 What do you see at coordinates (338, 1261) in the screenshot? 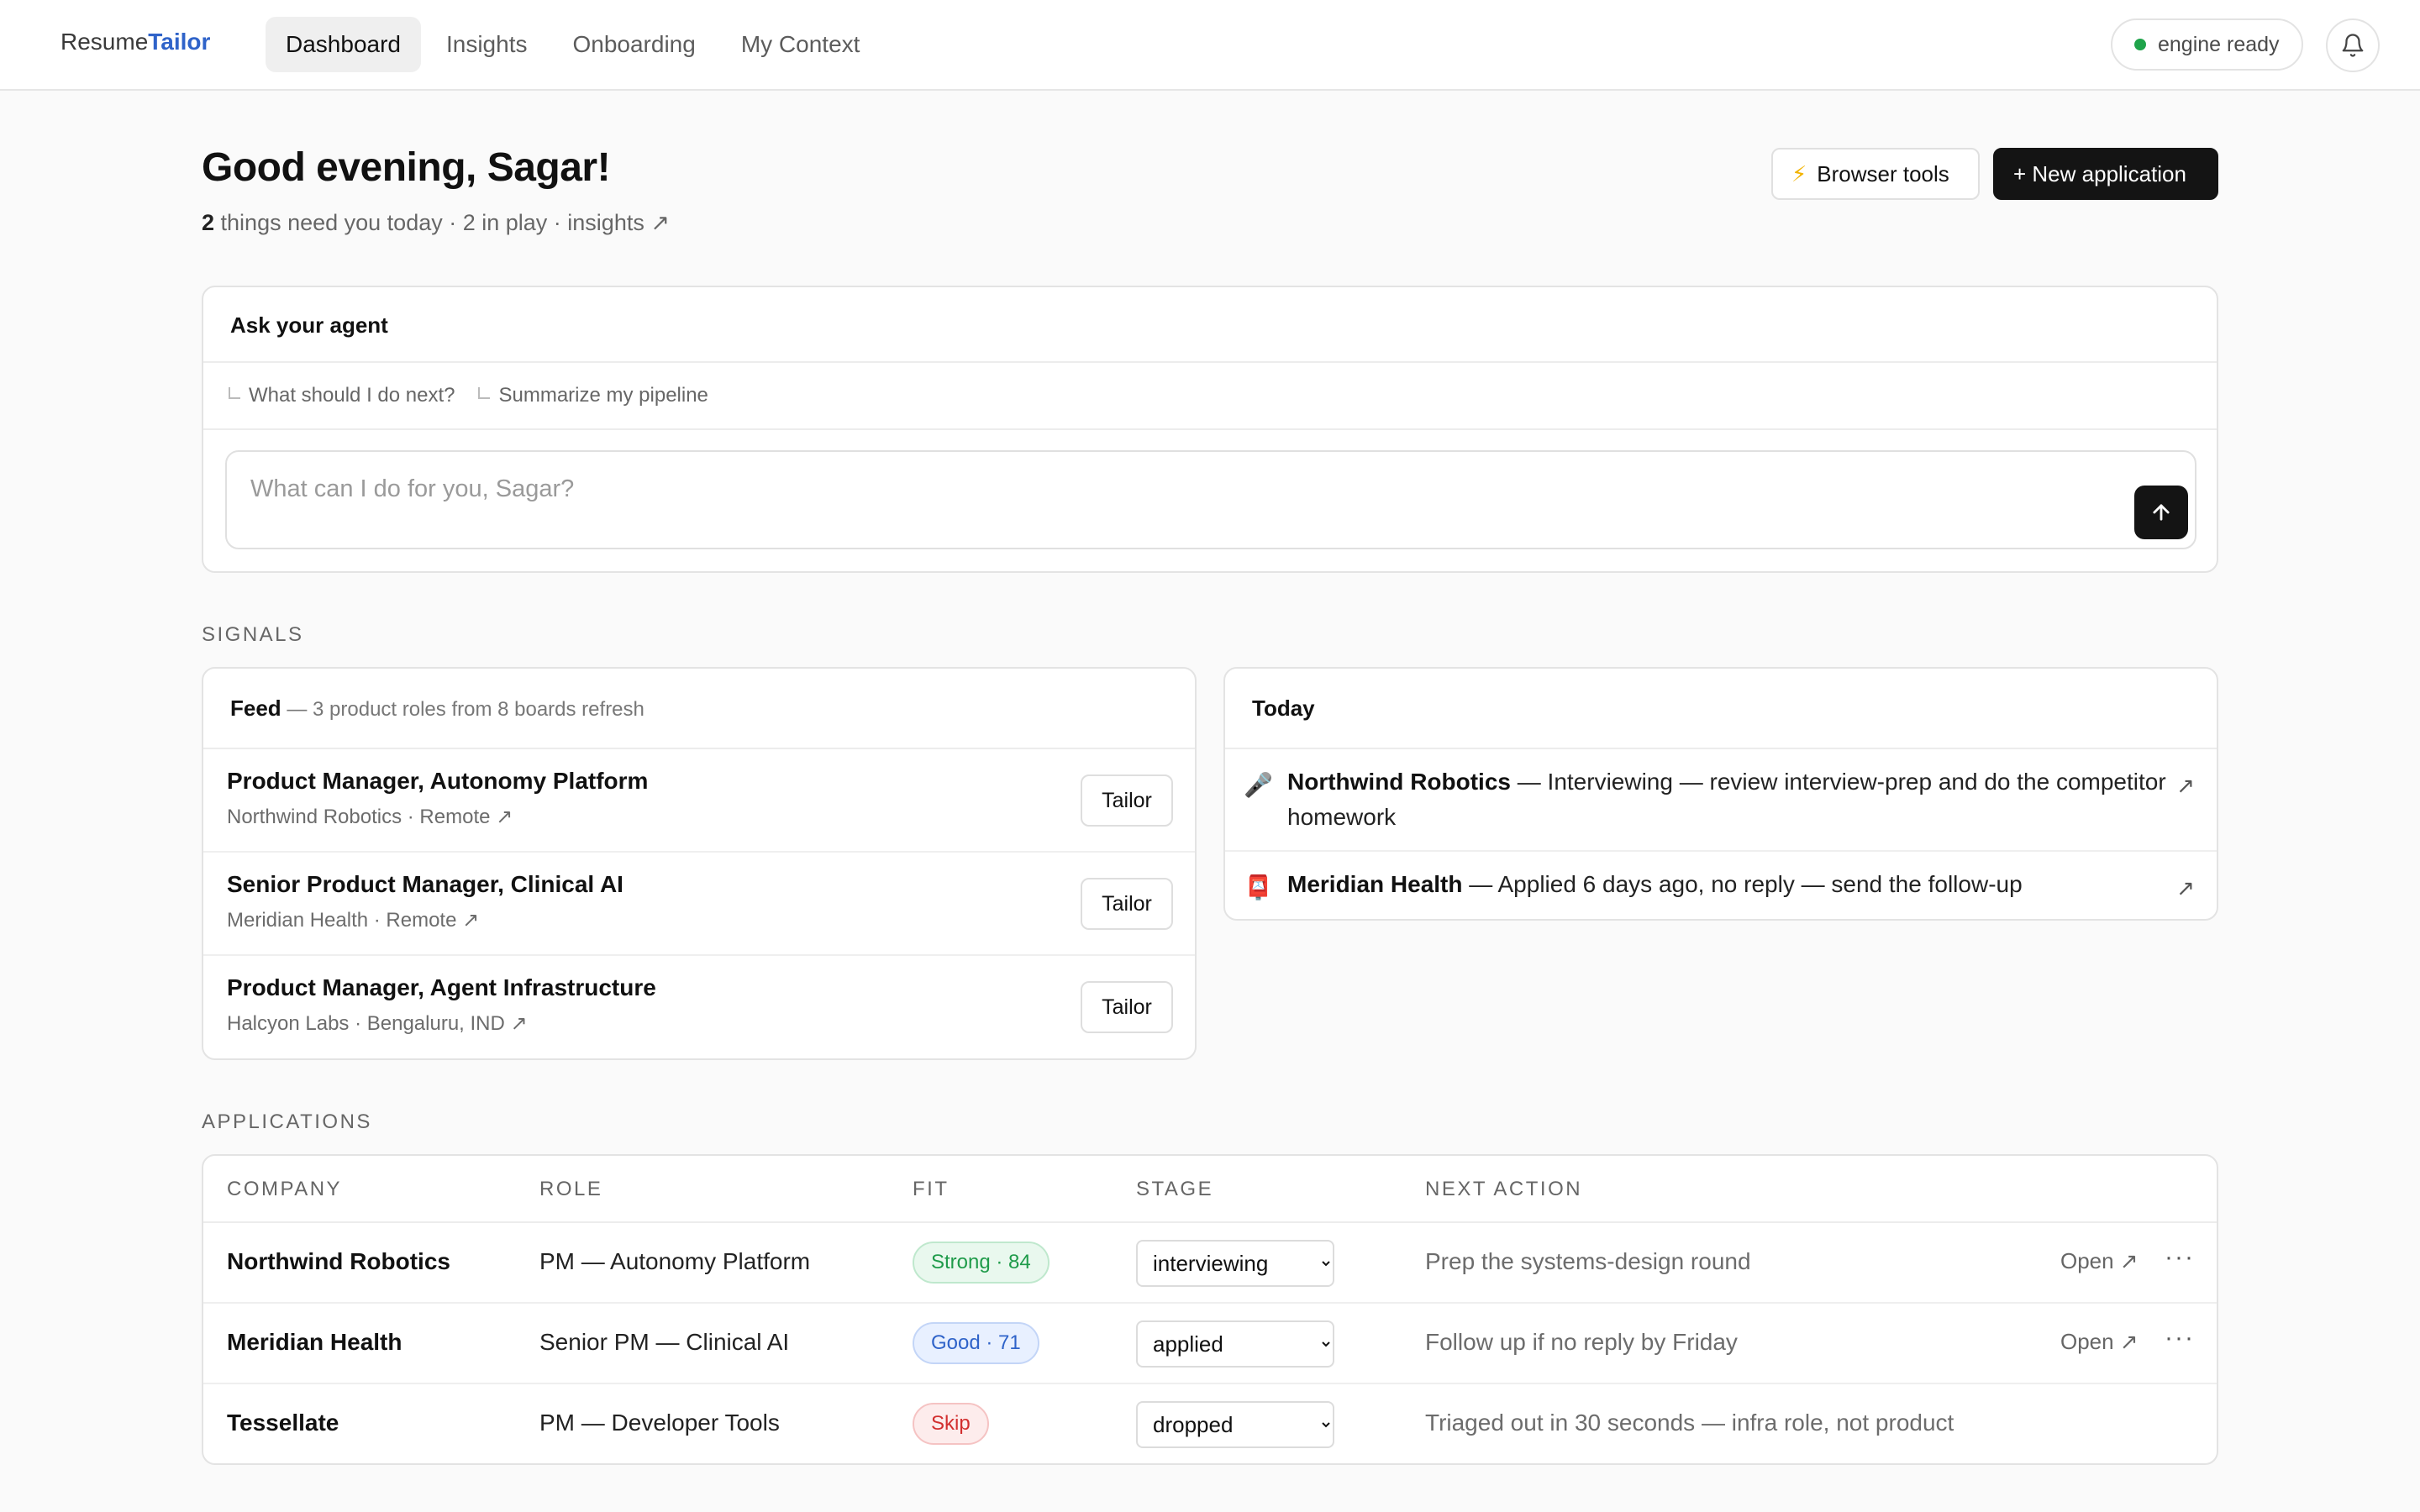
I see `company-cell: Northwind Robotics` at bounding box center [338, 1261].